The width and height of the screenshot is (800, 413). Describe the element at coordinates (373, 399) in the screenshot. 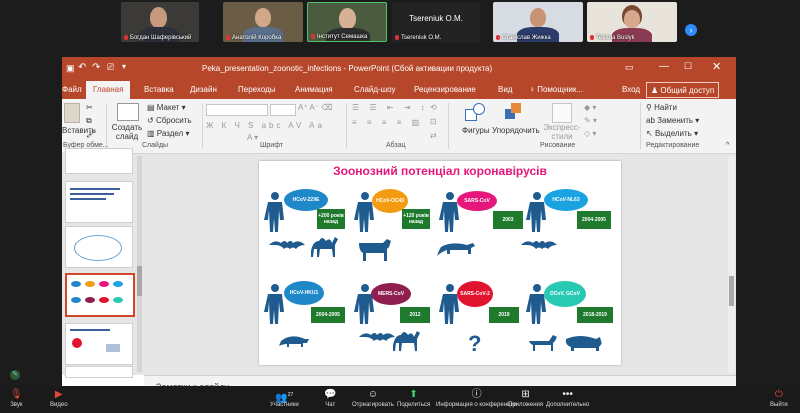

I see `react-button: ☺ Отреагировать` at that location.